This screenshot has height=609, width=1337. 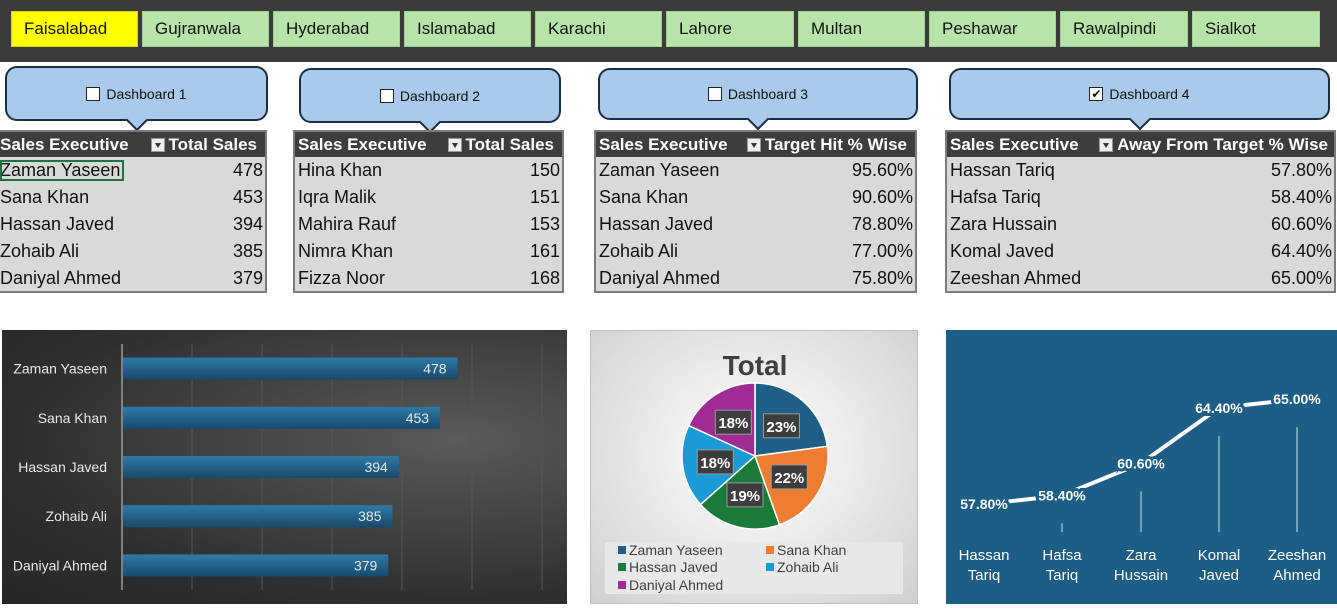 What do you see at coordinates (545, 224) in the screenshot?
I see `cell-value: 153` at bounding box center [545, 224].